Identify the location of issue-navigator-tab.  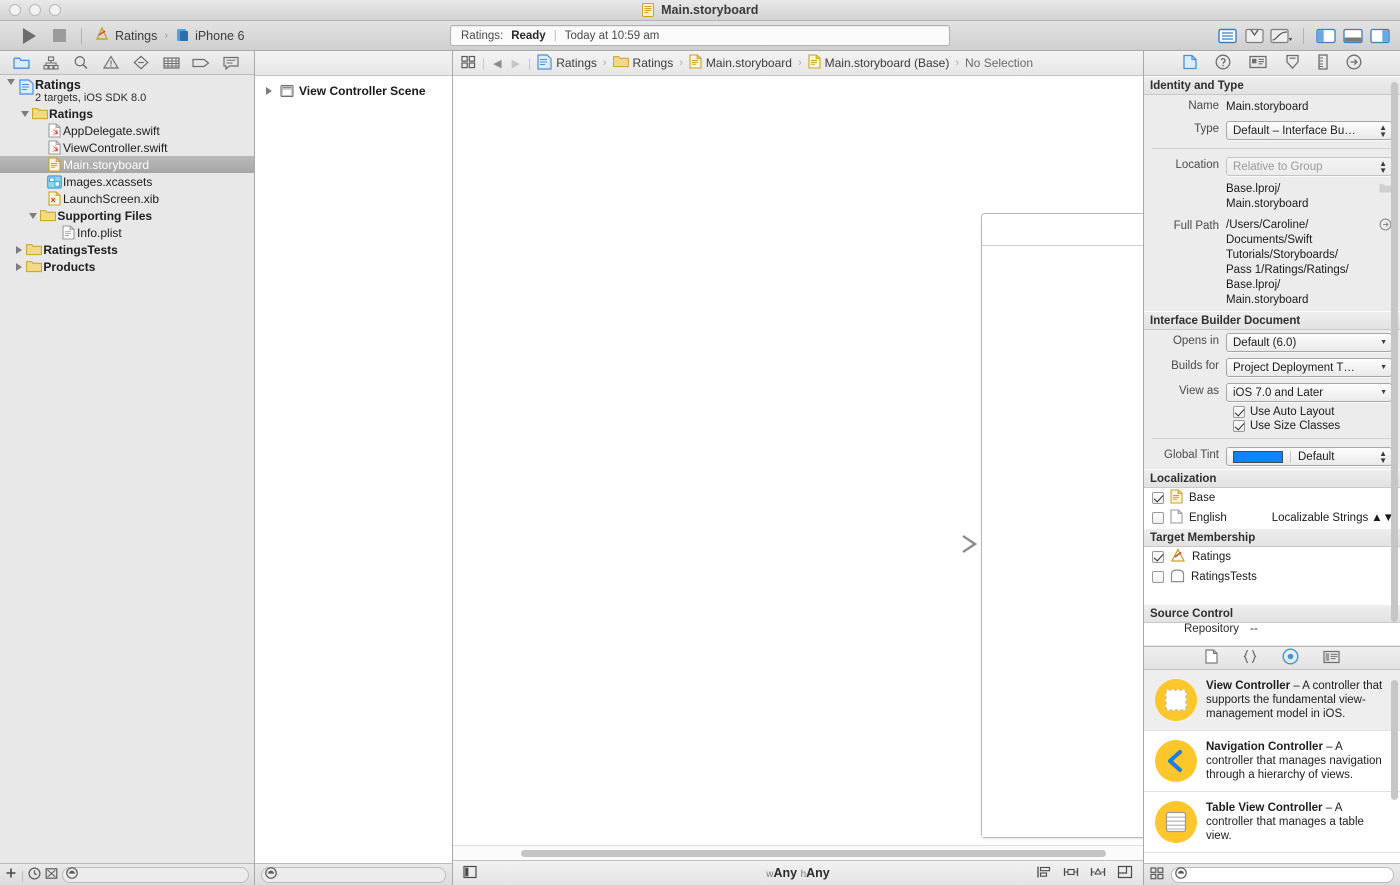
(111, 63).